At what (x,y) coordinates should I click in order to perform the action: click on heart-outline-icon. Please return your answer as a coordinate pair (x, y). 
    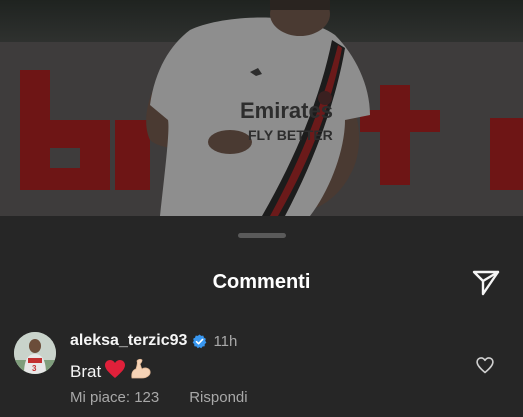
    Looking at the image, I should click on (485, 365).